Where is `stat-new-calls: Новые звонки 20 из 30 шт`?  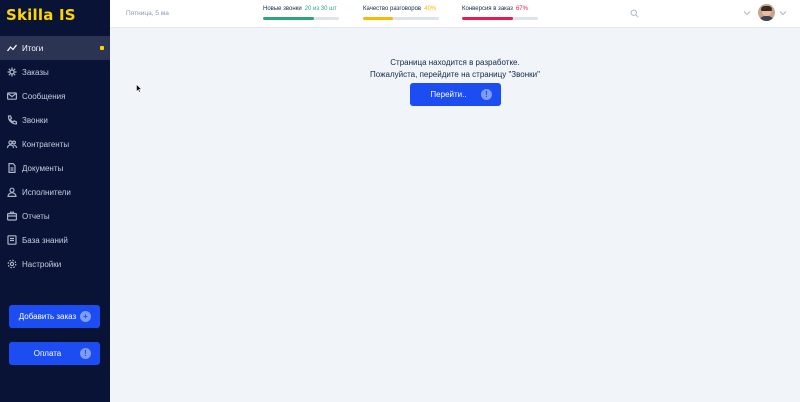
stat-new-calls: Новые звонки 20 из 30 шт is located at coordinates (301, 13).